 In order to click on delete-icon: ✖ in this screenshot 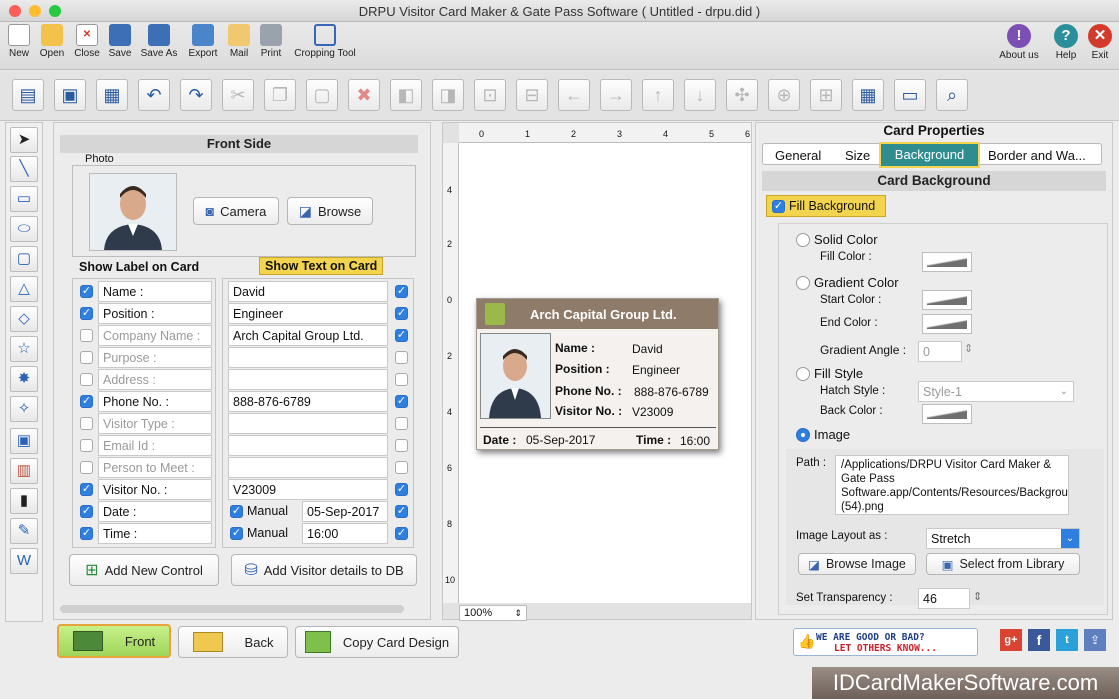, I will do `click(364, 95)`.